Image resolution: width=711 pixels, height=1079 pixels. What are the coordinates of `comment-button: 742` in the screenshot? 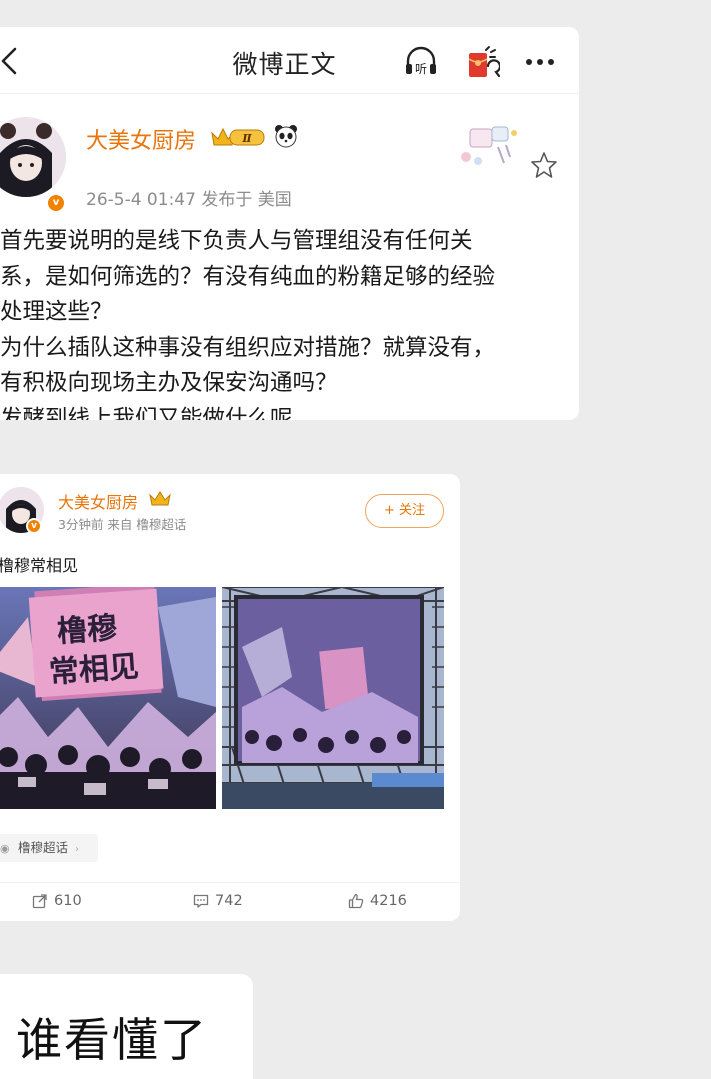 It's located at (218, 901).